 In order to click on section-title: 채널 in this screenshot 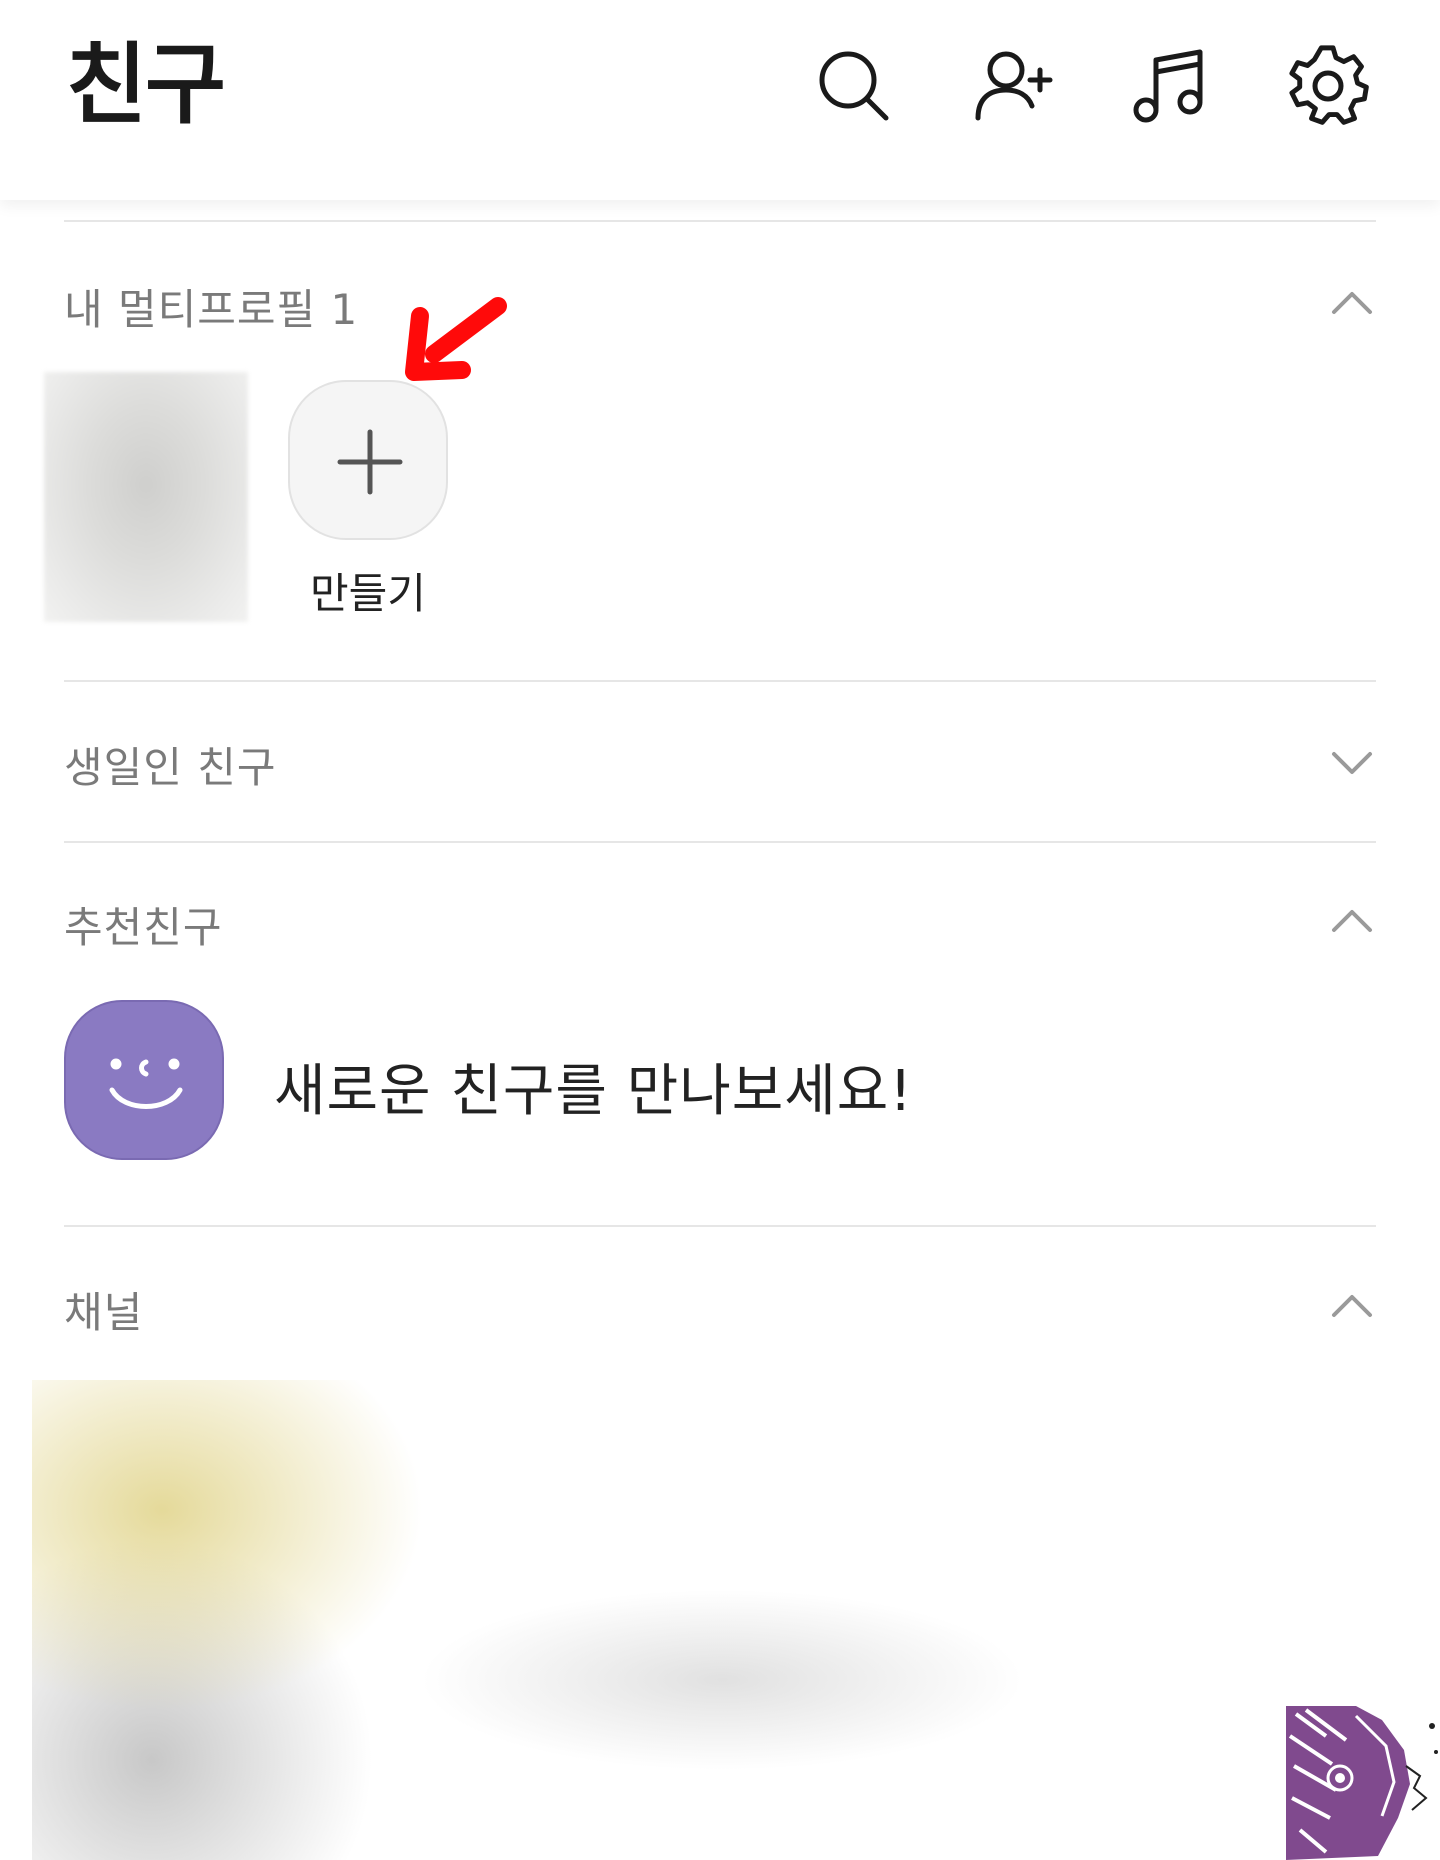, I will do `click(104, 1312)`.